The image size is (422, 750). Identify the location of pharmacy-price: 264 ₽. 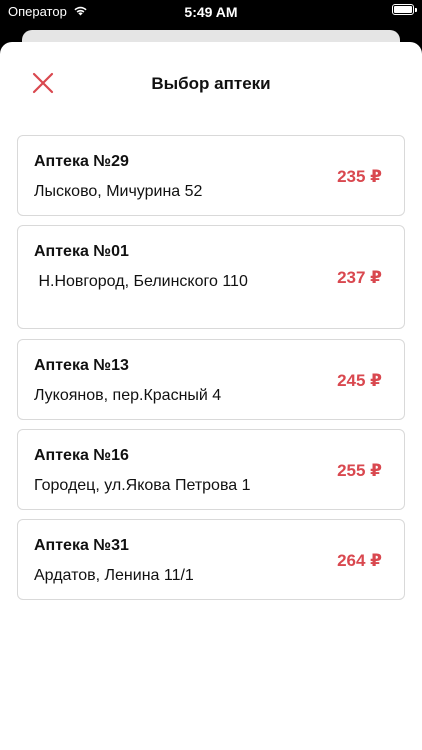
(359, 560).